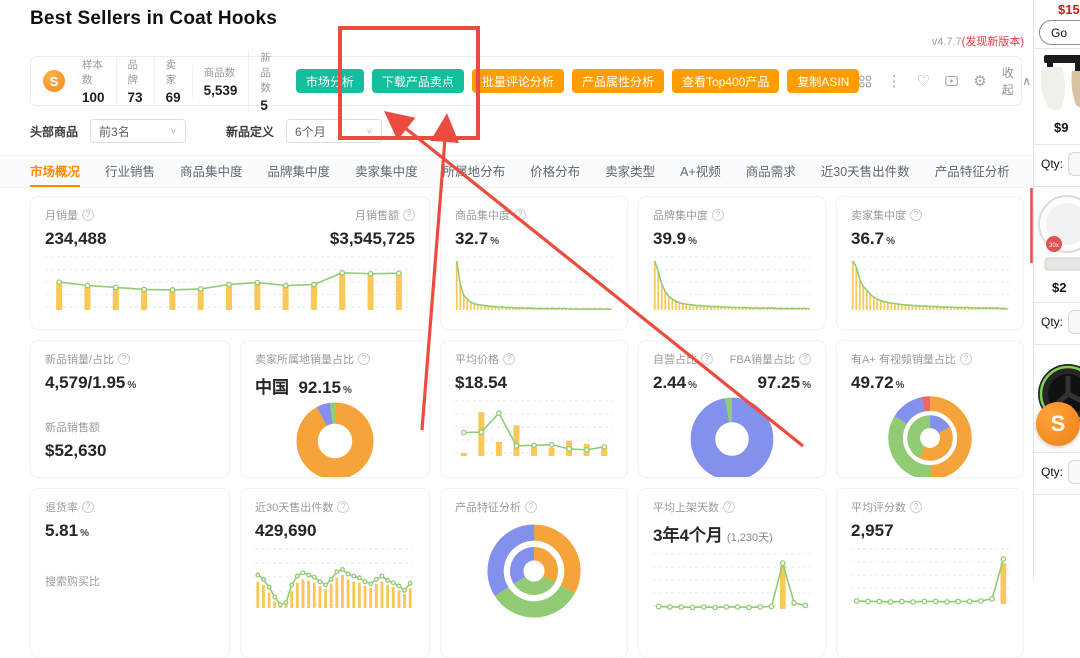 The width and height of the screenshot is (1080, 658). What do you see at coordinates (946, 42) in the screenshot?
I see `version-number: v4.7.7` at bounding box center [946, 42].